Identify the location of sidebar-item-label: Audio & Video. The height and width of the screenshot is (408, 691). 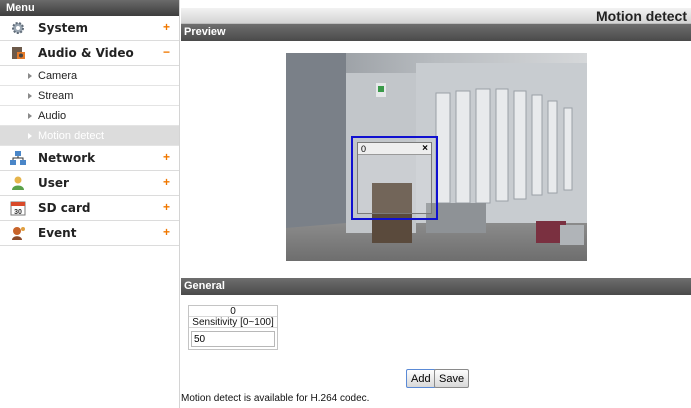
(86, 53).